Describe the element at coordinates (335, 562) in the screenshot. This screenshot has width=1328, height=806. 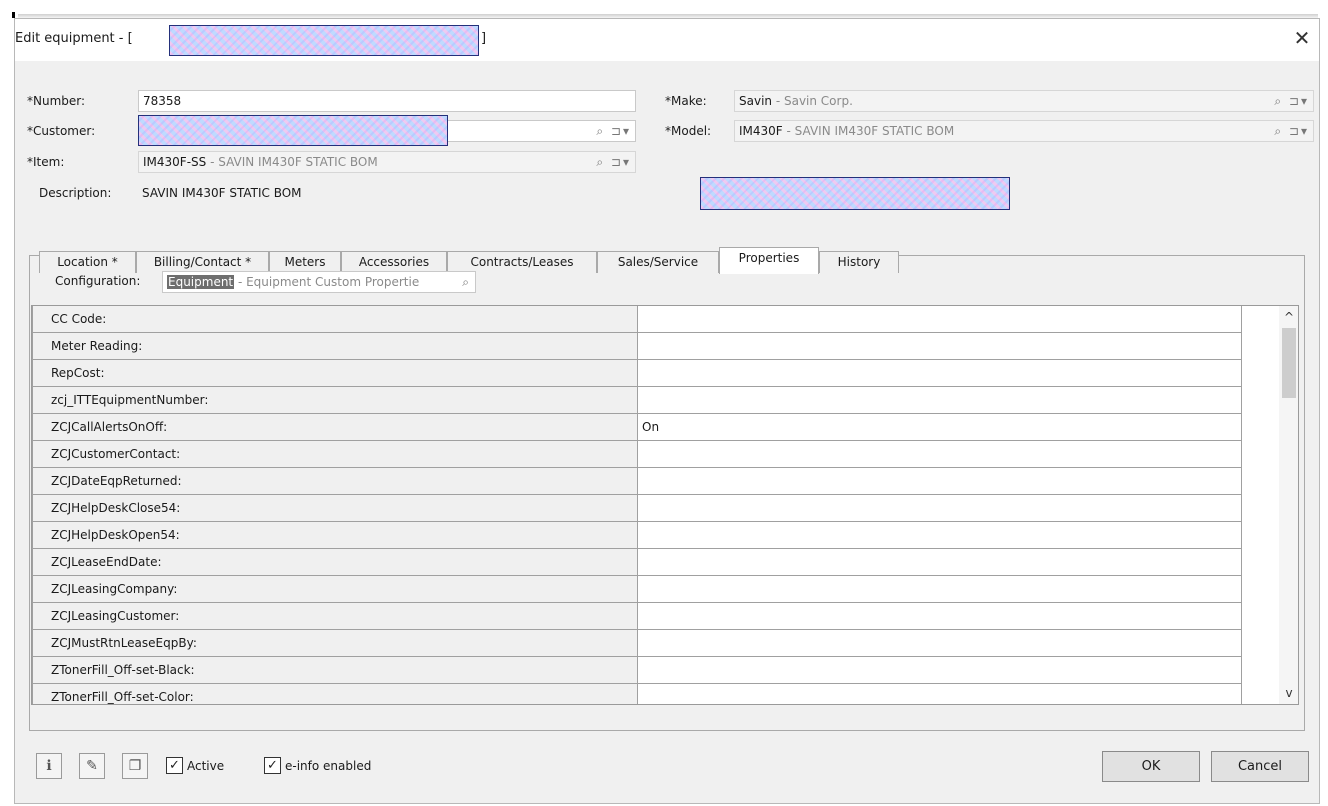
I see `property-name: ZCJLeaseEndDate:` at that location.